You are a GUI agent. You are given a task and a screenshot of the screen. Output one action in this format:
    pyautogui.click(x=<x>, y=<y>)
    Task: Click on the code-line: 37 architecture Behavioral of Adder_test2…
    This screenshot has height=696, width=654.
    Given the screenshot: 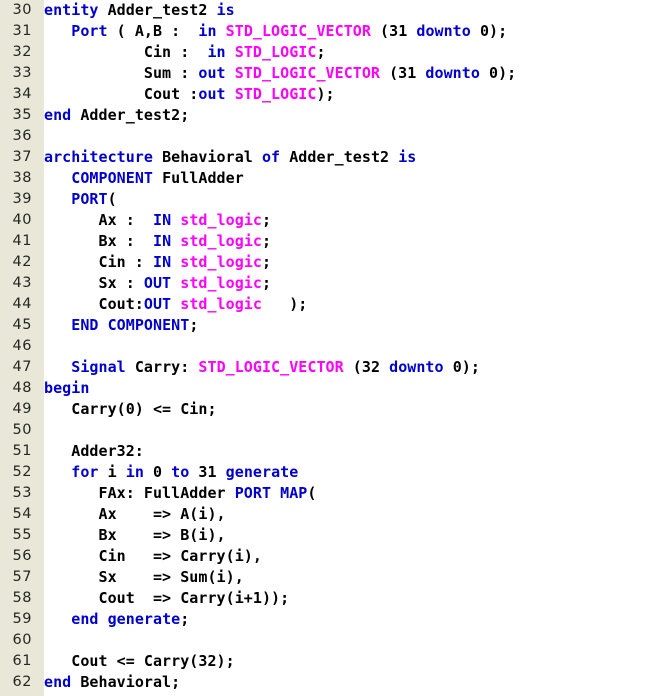 What is the action you would take?
    pyautogui.click(x=327, y=157)
    